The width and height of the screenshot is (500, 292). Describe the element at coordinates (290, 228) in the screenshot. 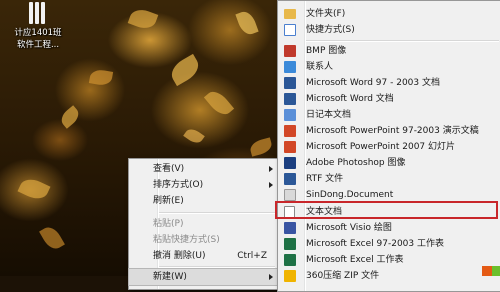

I see `visio-icon` at that location.